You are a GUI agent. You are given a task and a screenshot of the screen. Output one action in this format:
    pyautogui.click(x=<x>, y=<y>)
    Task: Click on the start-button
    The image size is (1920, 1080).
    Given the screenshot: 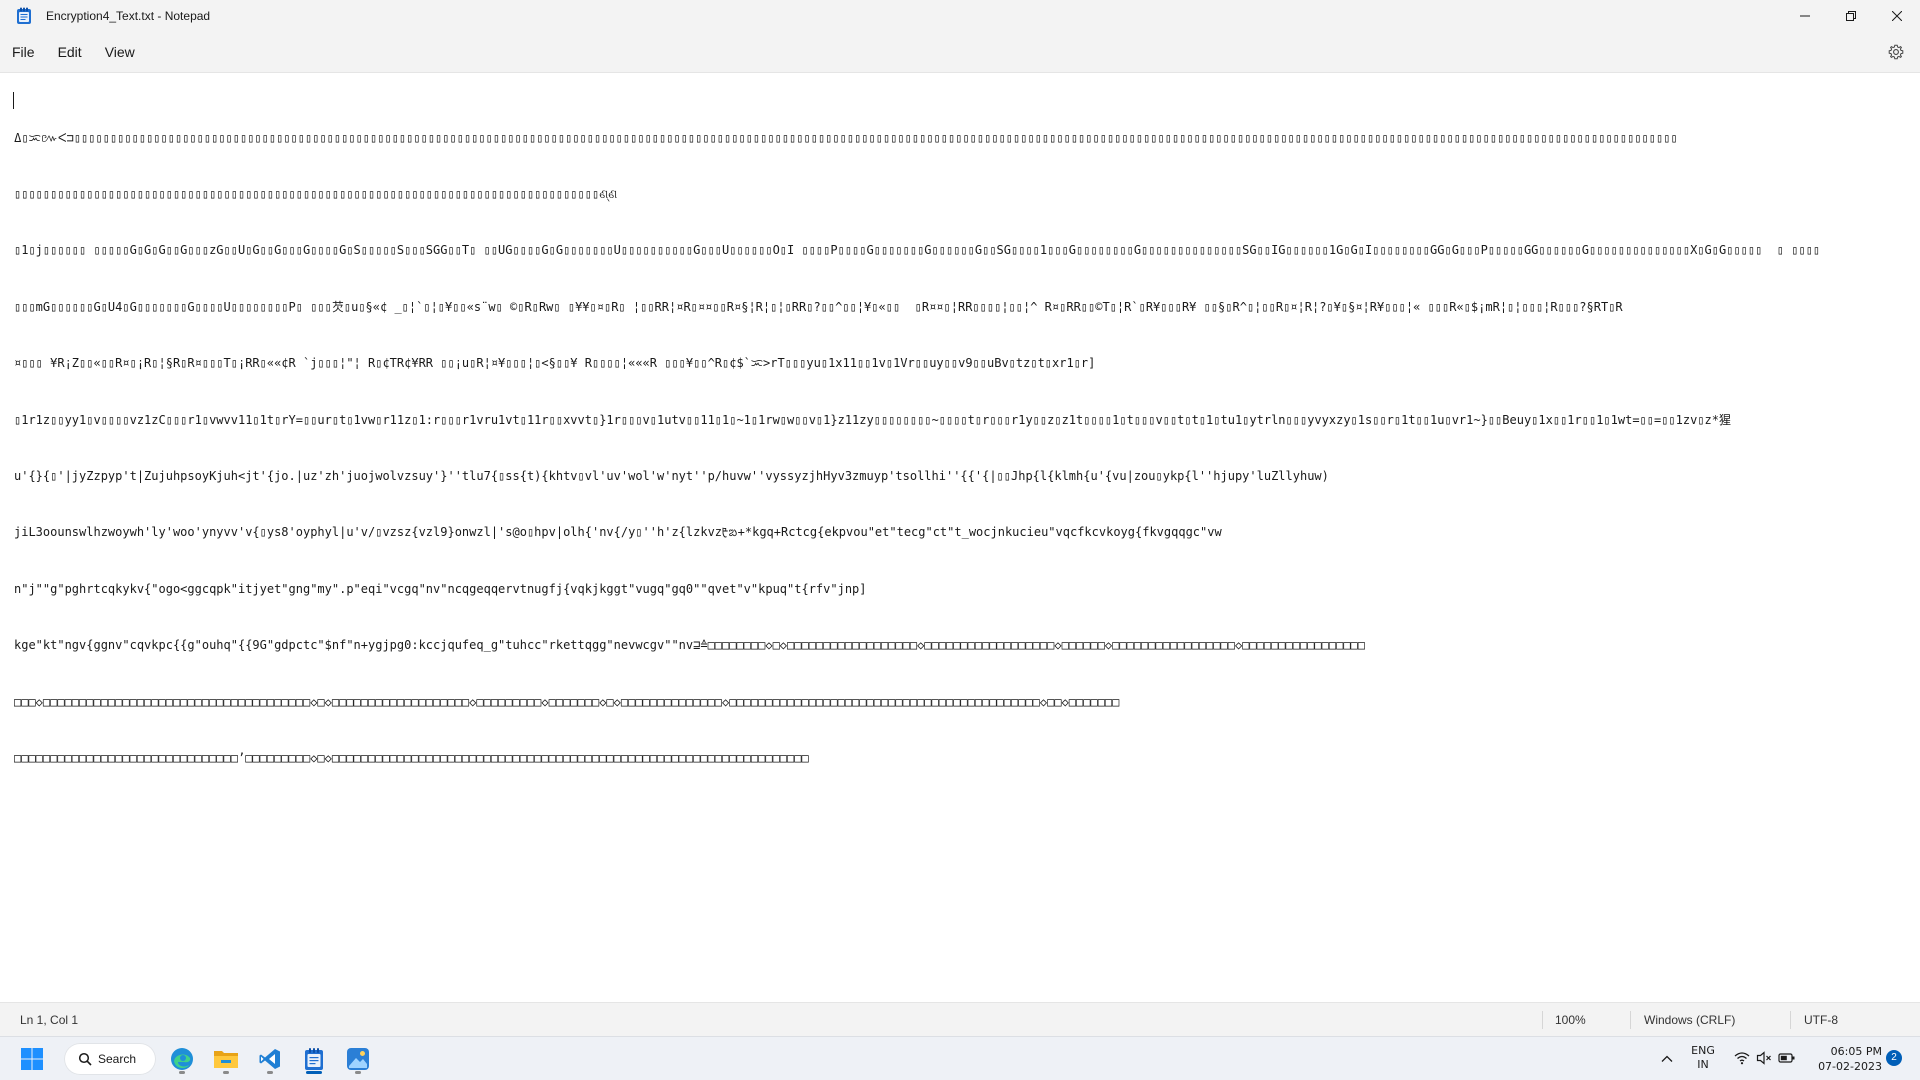 What is the action you would take?
    pyautogui.click(x=32, y=1059)
    